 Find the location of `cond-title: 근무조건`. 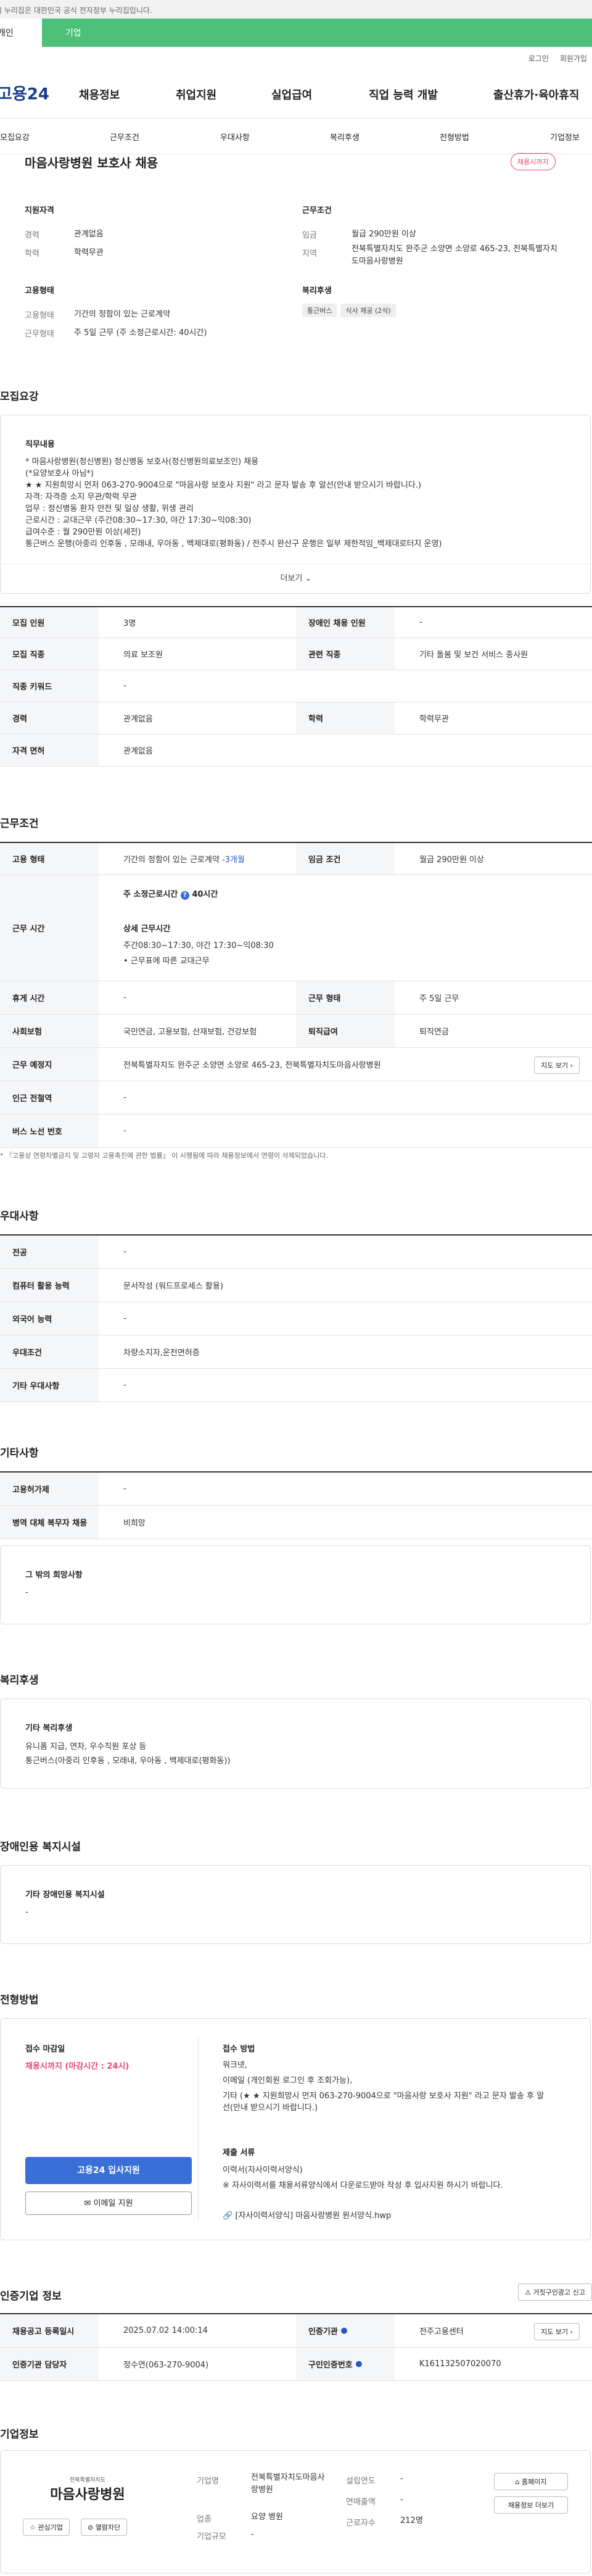

cond-title: 근무조건 is located at coordinates (317, 210).